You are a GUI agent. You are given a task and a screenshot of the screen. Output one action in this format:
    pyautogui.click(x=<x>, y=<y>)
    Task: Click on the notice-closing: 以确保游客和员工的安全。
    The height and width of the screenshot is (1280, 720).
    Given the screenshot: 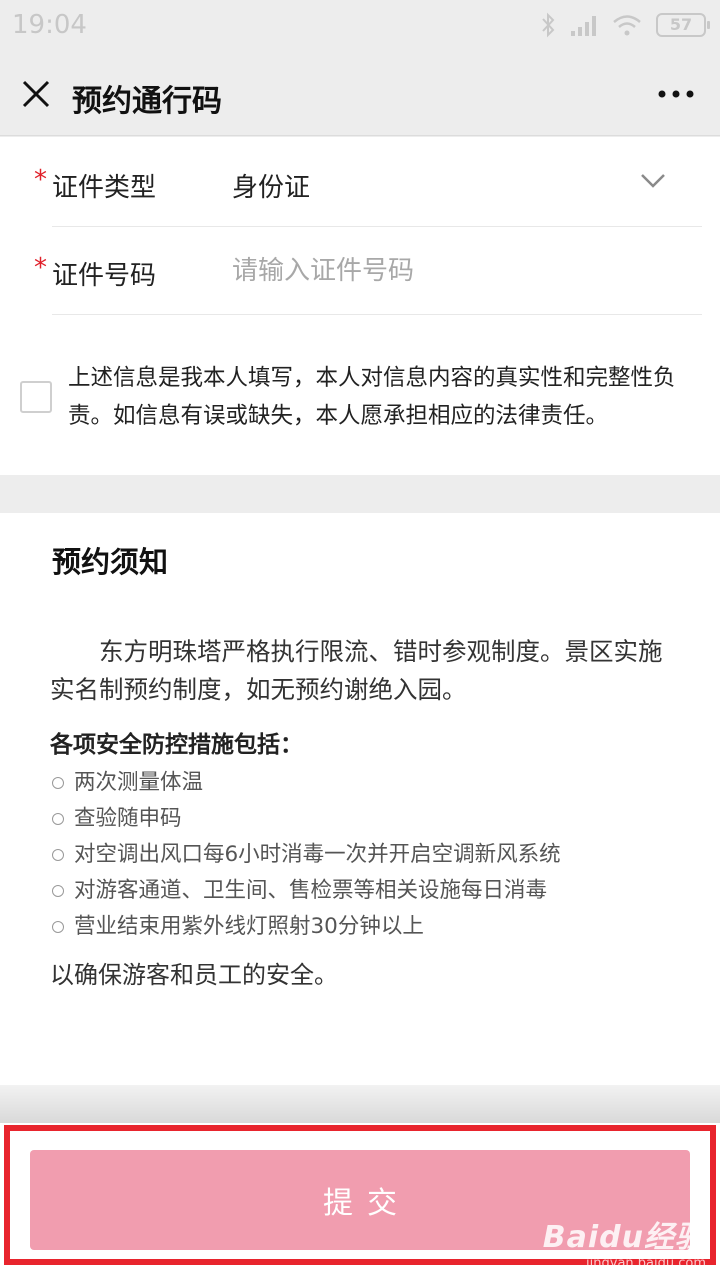 What is the action you would take?
    pyautogui.click(x=194, y=975)
    